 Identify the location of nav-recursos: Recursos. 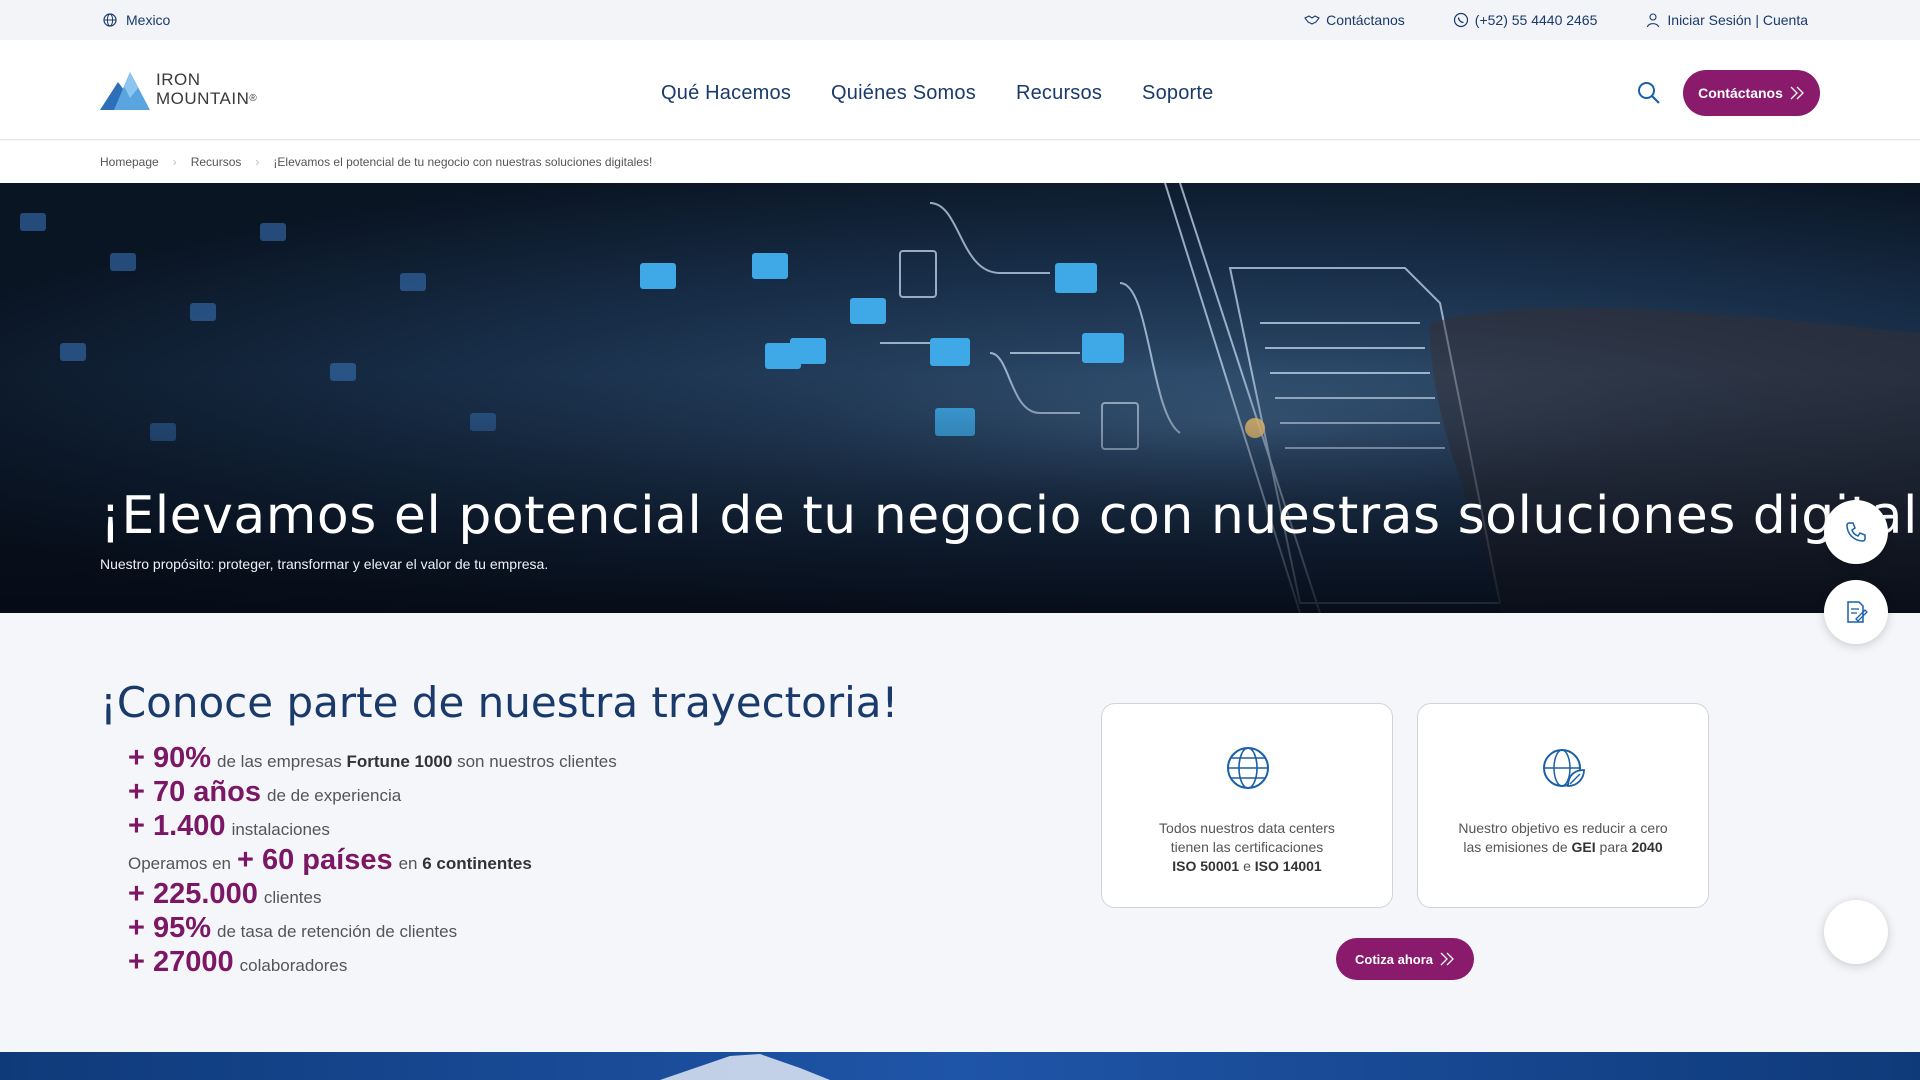
(1059, 93).